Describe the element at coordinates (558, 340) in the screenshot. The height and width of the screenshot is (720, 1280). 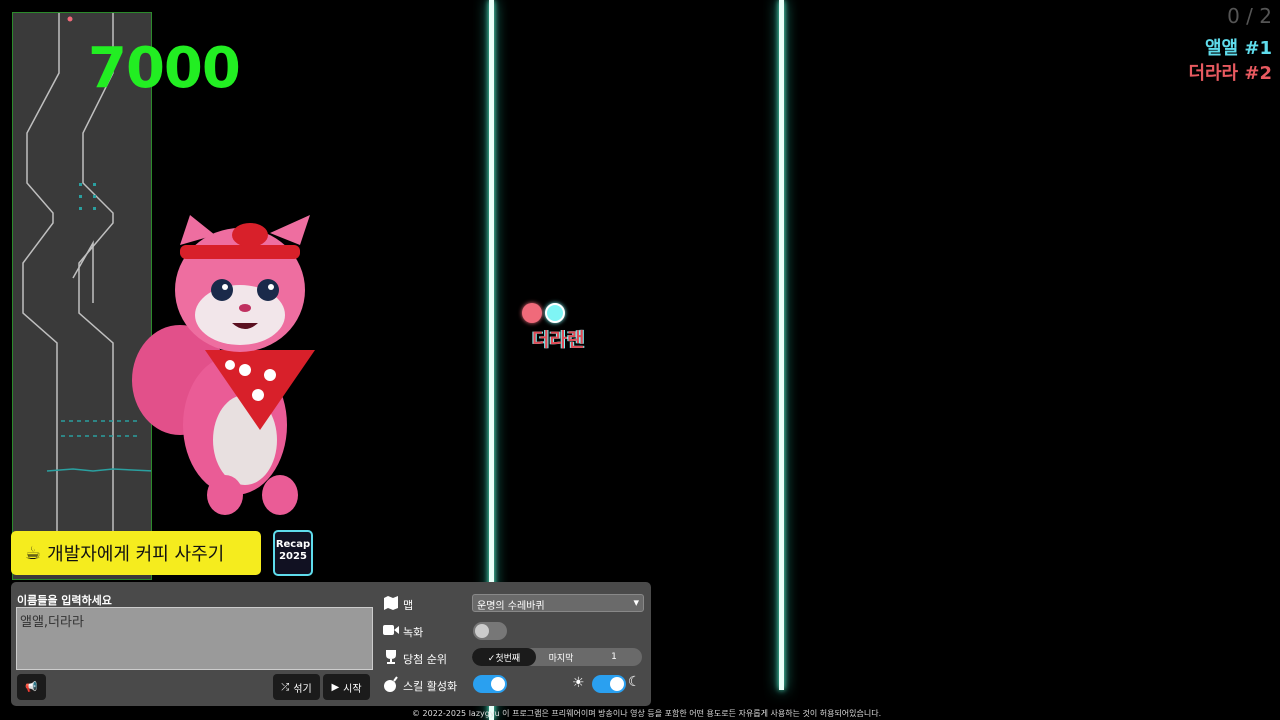
I see `marble-label: 더라랜` at that location.